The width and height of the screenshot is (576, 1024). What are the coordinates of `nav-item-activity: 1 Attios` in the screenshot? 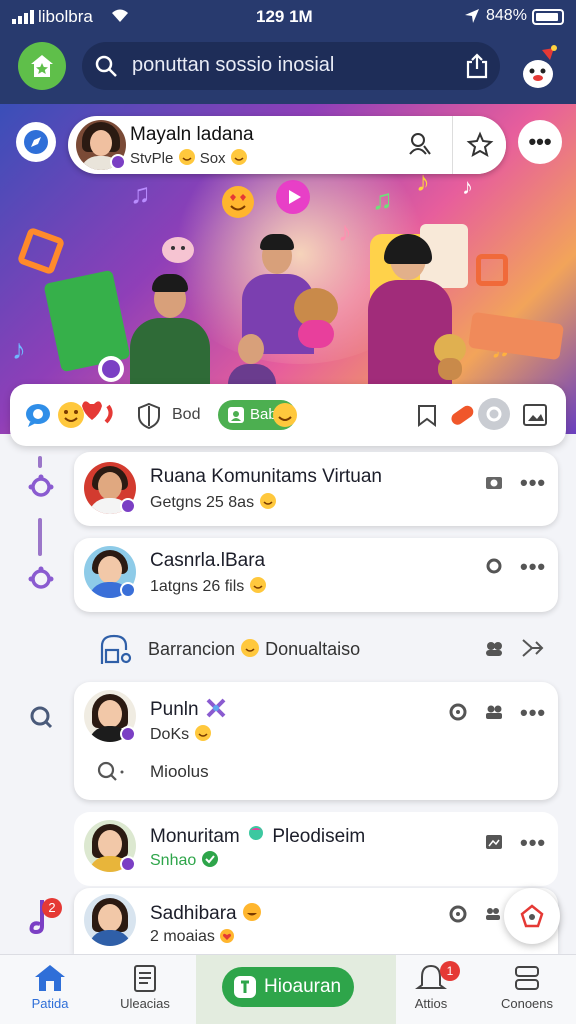 It's located at (431, 986).